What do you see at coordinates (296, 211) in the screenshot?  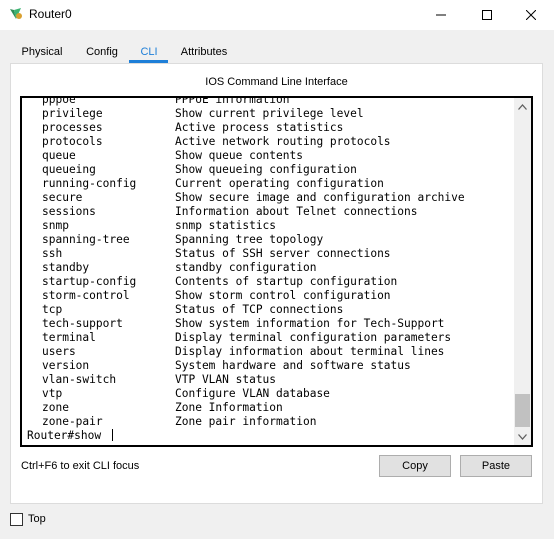 I see `command-description: Information about Telnet connections` at bounding box center [296, 211].